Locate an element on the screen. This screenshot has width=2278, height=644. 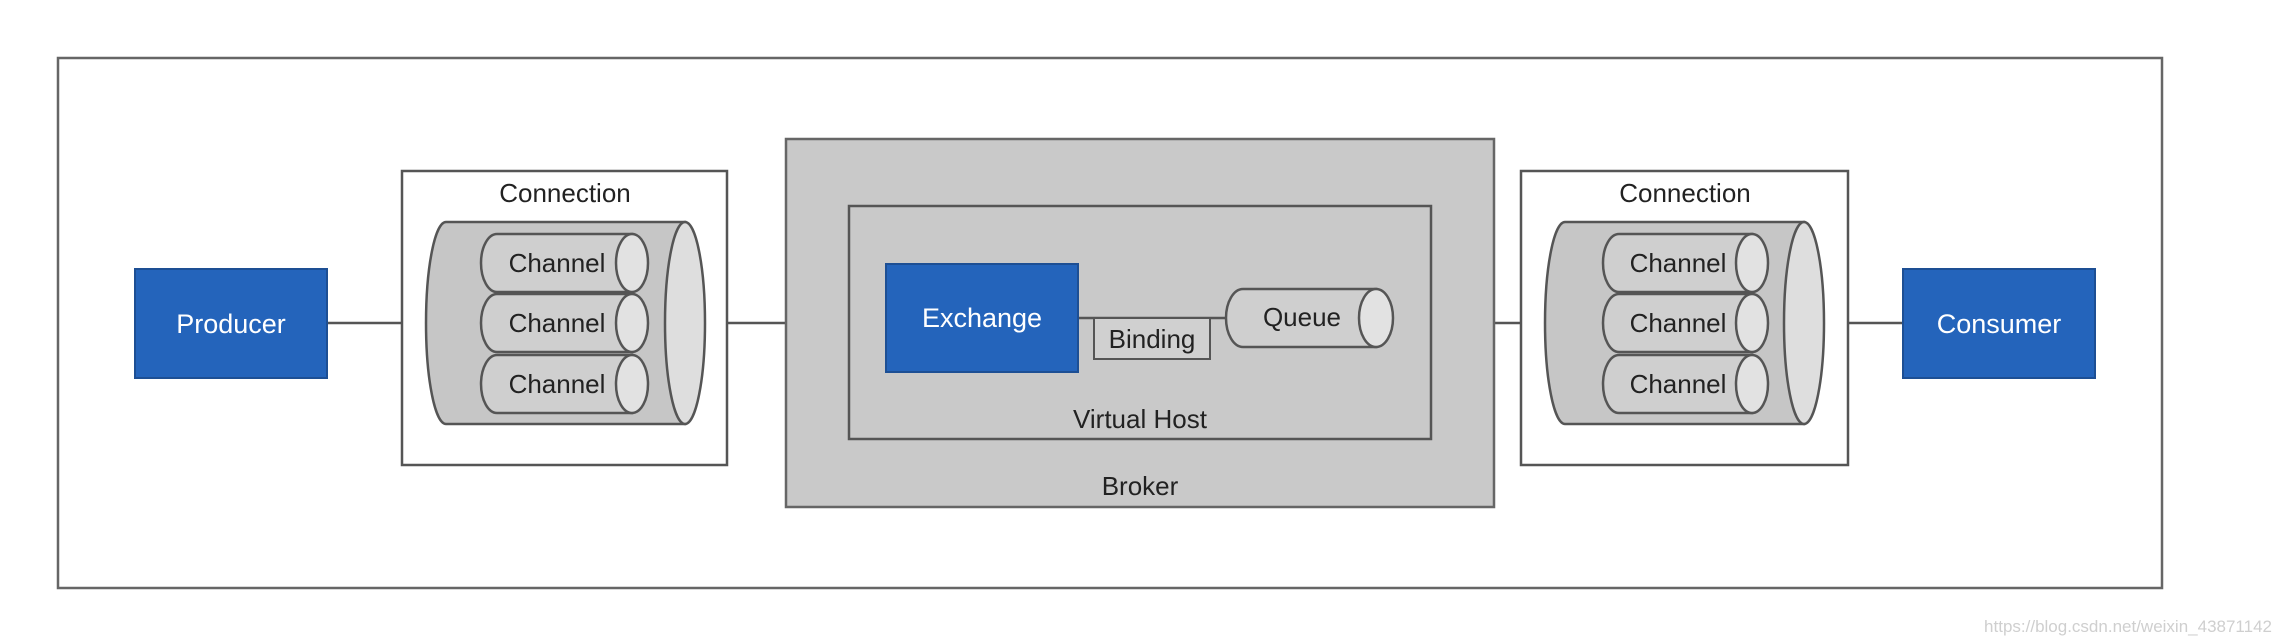
connection-left: Connection Channel Channel Channel is located at coordinates (564, 318).